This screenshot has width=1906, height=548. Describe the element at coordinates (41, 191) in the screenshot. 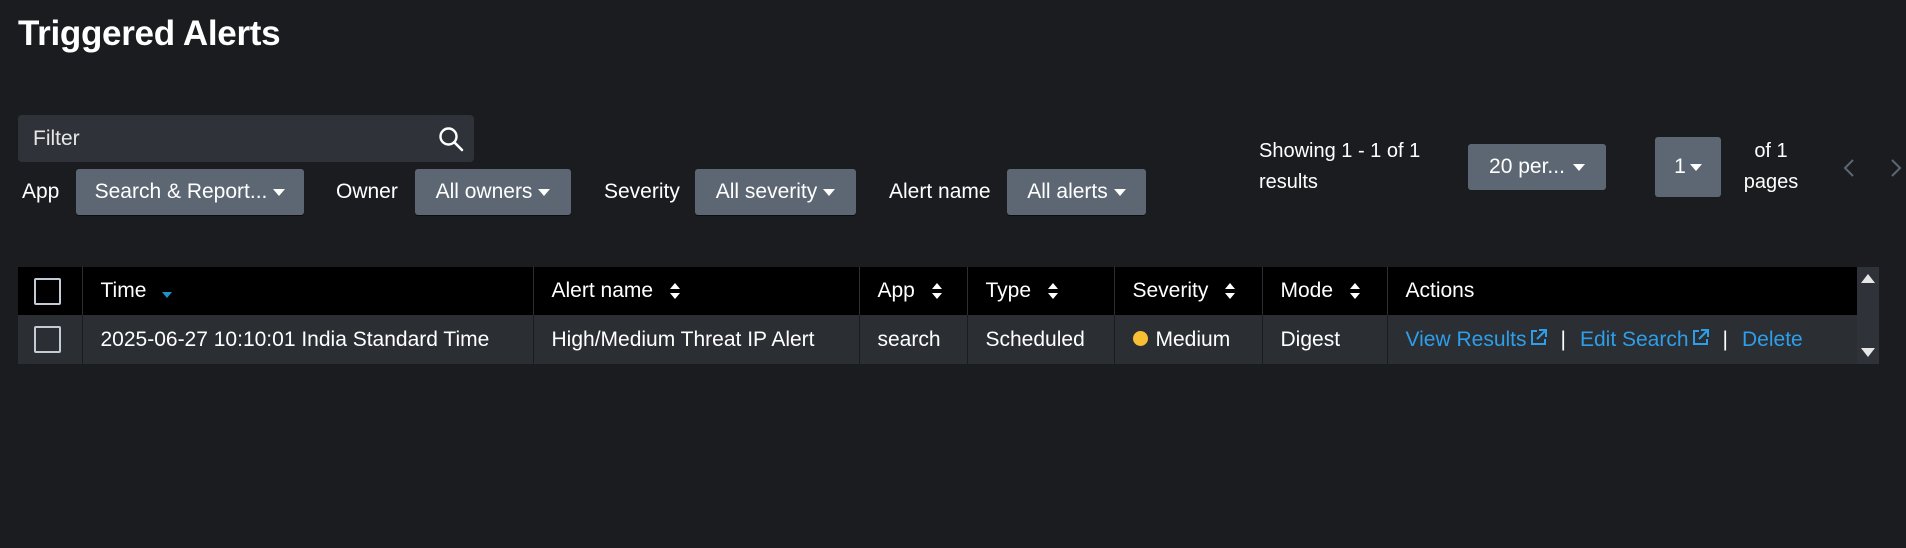

I see `app-filter-label: App` at that location.